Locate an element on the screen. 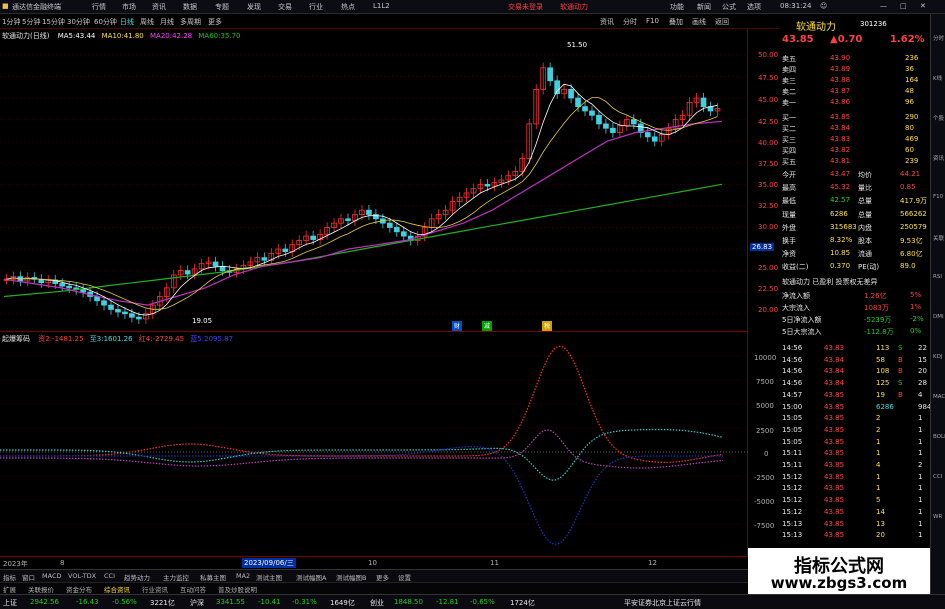 Image resolution: width=945 pixels, height=609 pixels. ind-tab: 更多 is located at coordinates (382, 577).